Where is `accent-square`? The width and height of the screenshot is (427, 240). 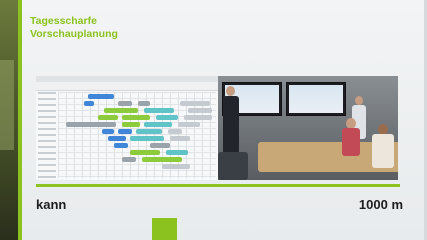 accent-square is located at coordinates (164, 229).